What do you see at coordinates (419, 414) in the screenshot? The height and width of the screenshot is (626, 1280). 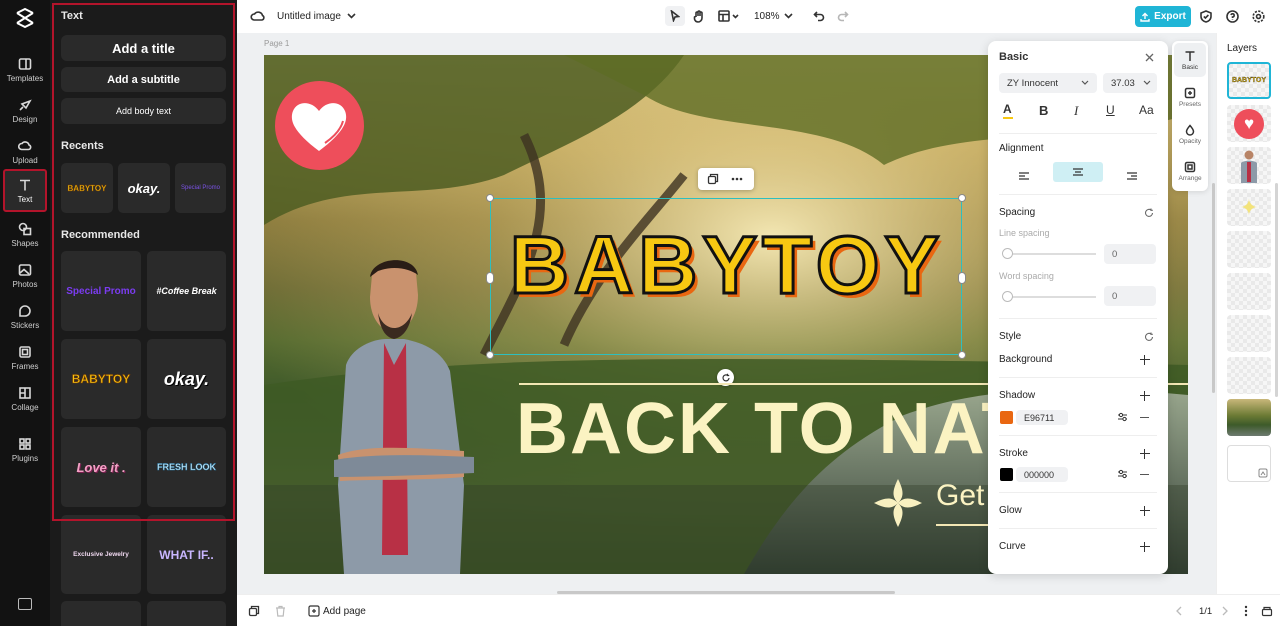 I see `person-photo` at bounding box center [419, 414].